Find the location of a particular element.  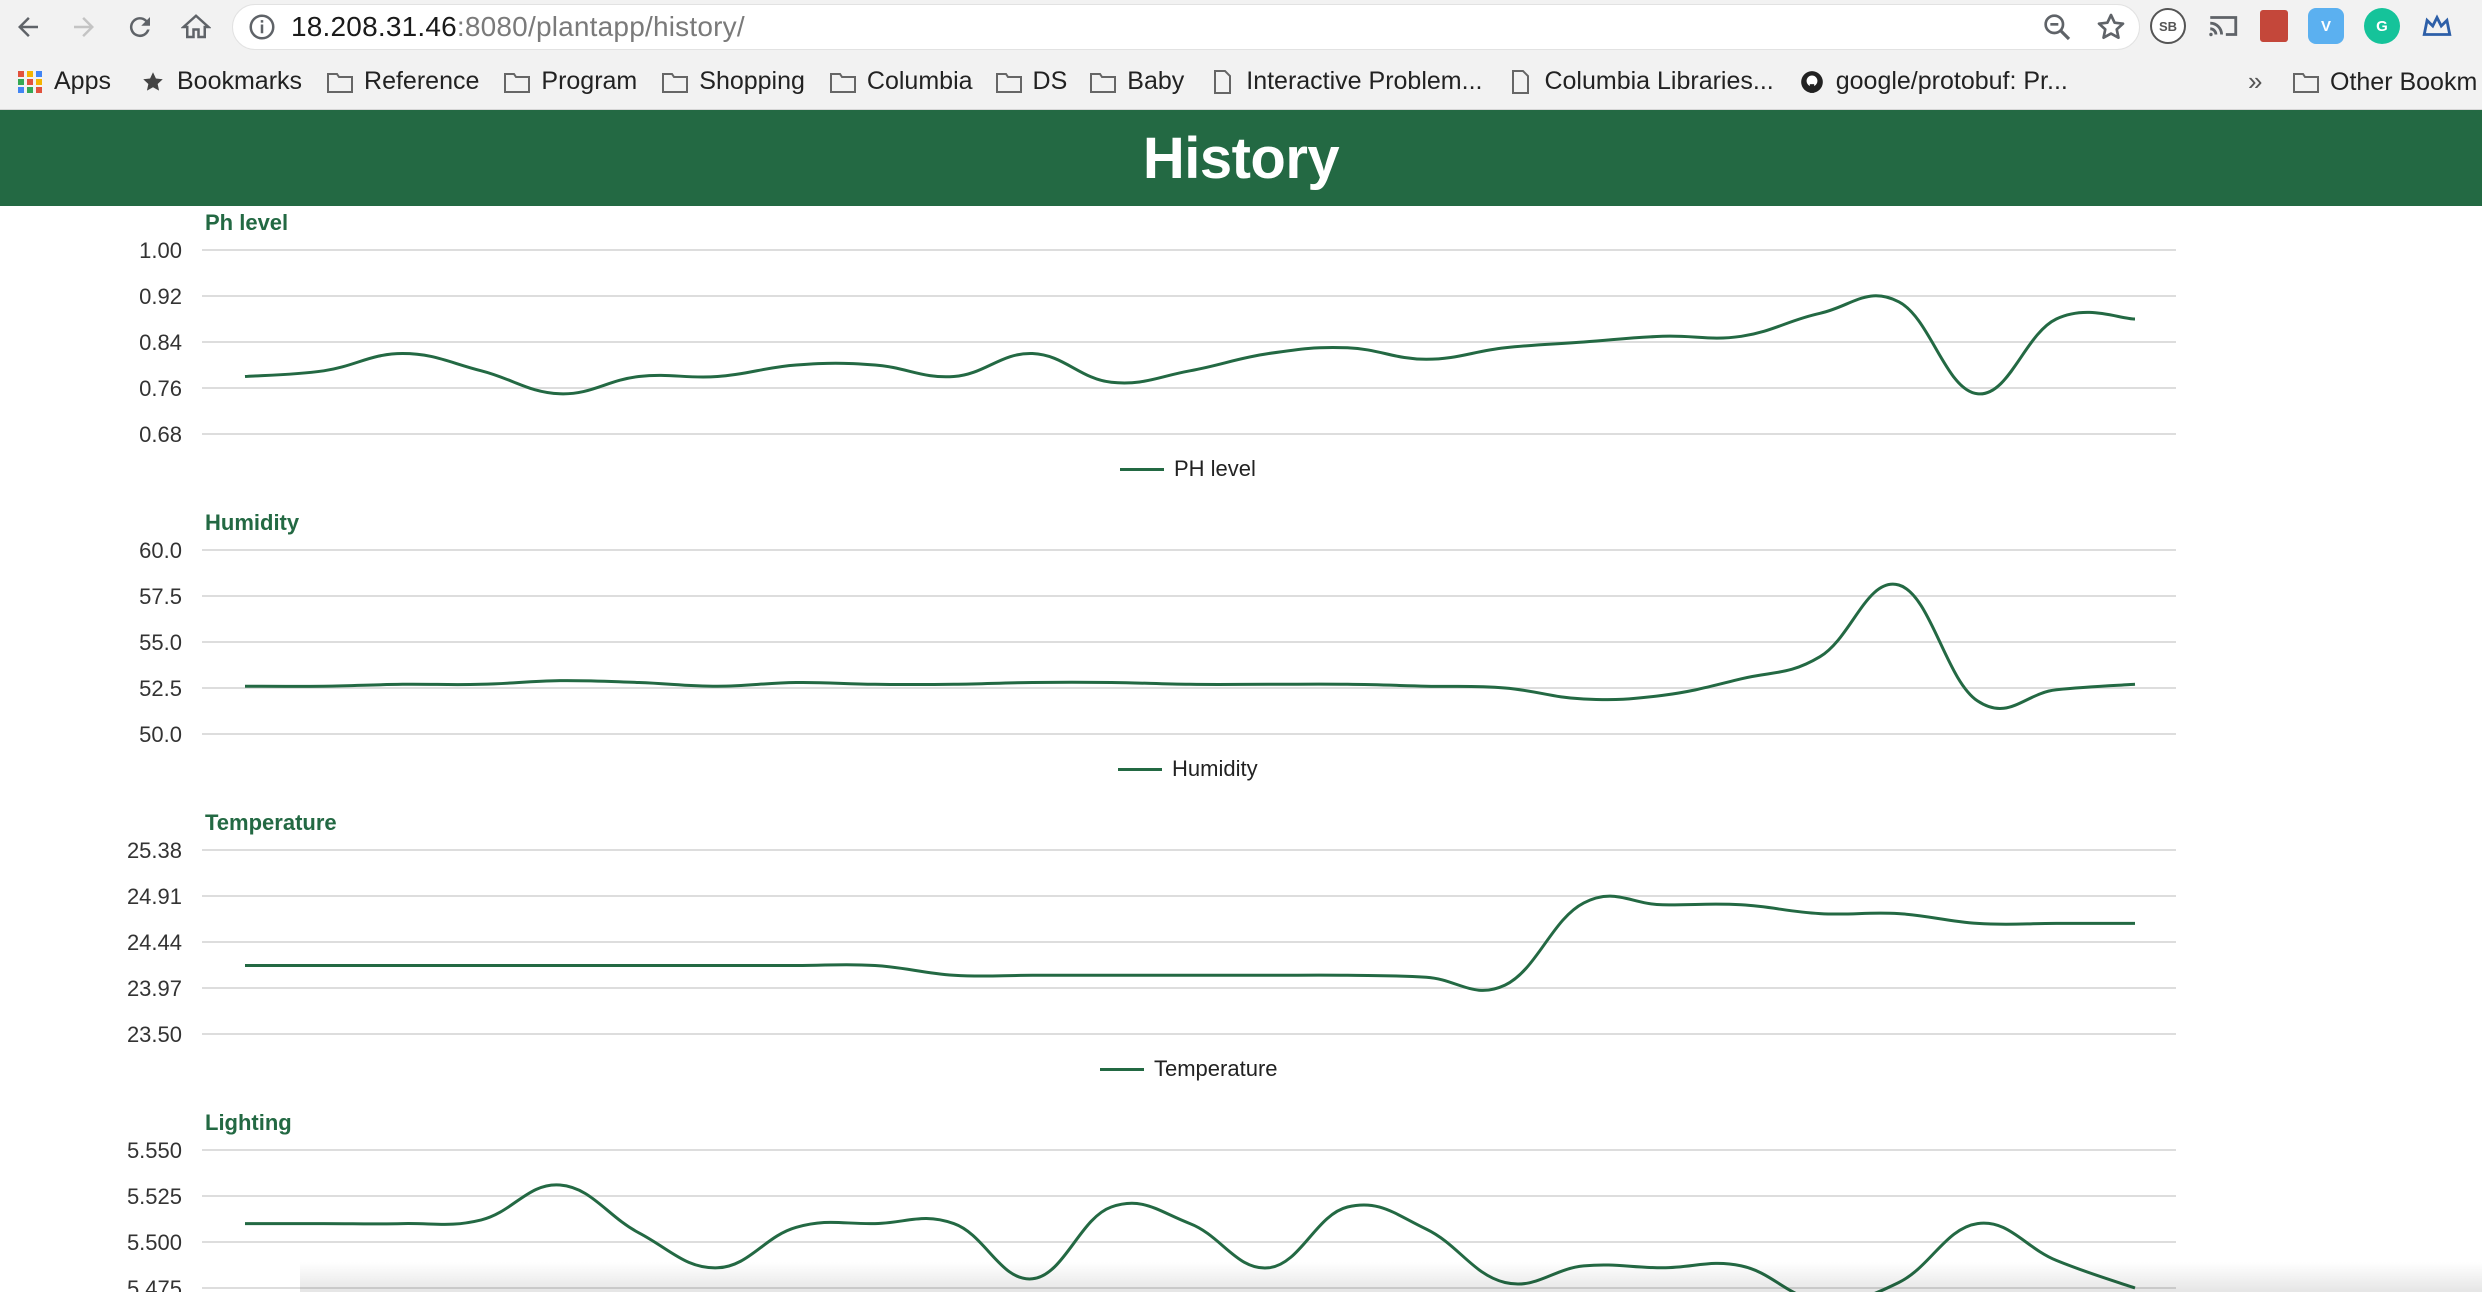

bookmark-item: Program is located at coordinates (570, 82).